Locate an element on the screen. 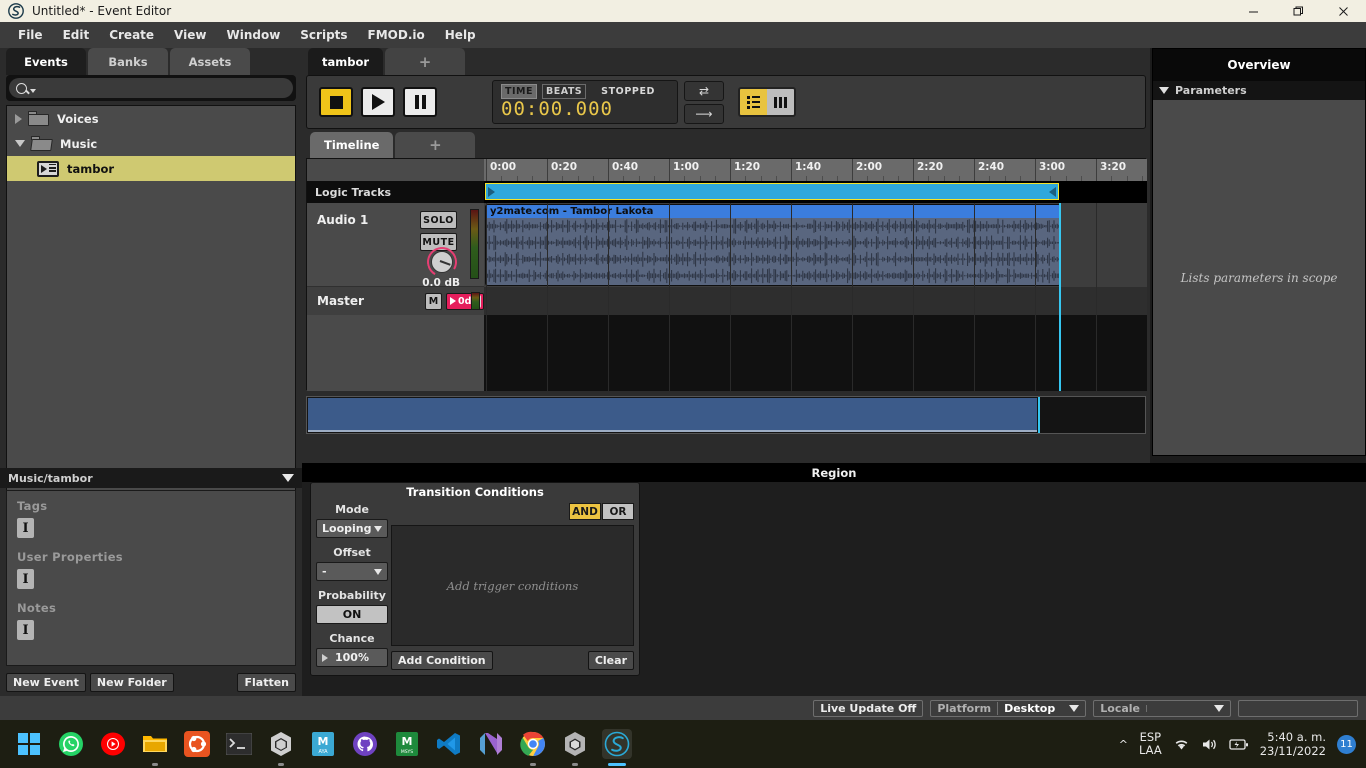 This screenshot has width=1366, height=768. loop-region is located at coordinates (772, 191).